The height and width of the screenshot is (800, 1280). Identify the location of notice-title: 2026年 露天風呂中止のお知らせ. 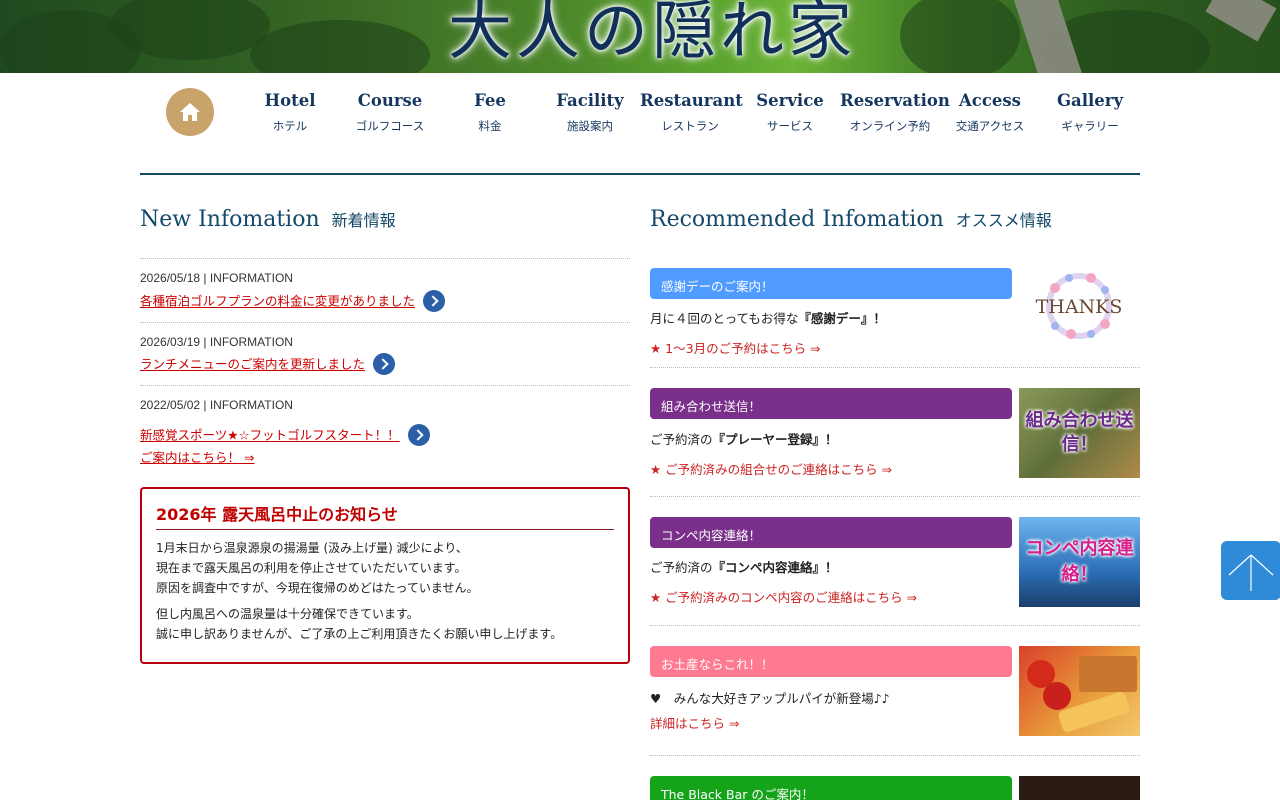
(385, 515).